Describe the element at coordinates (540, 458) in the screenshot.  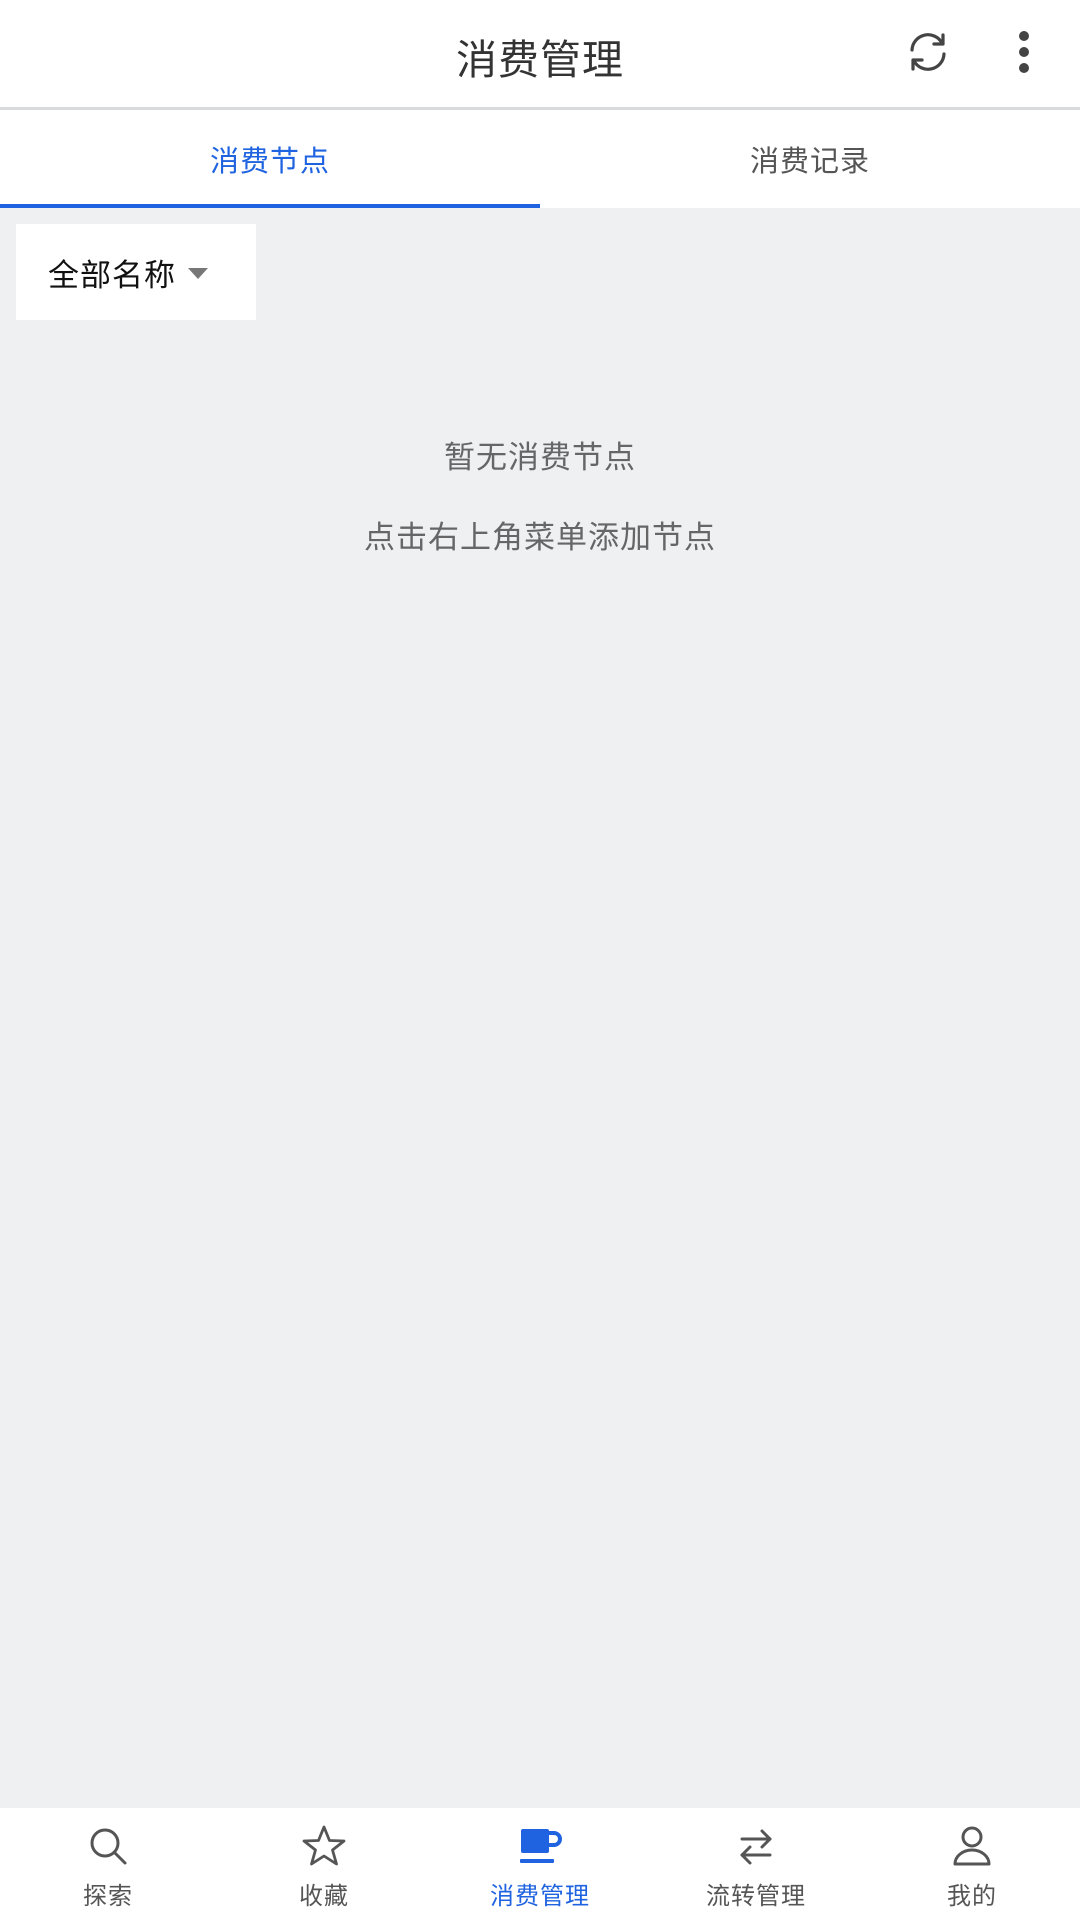
I see `empty-state-title: 暂无消费节点` at that location.